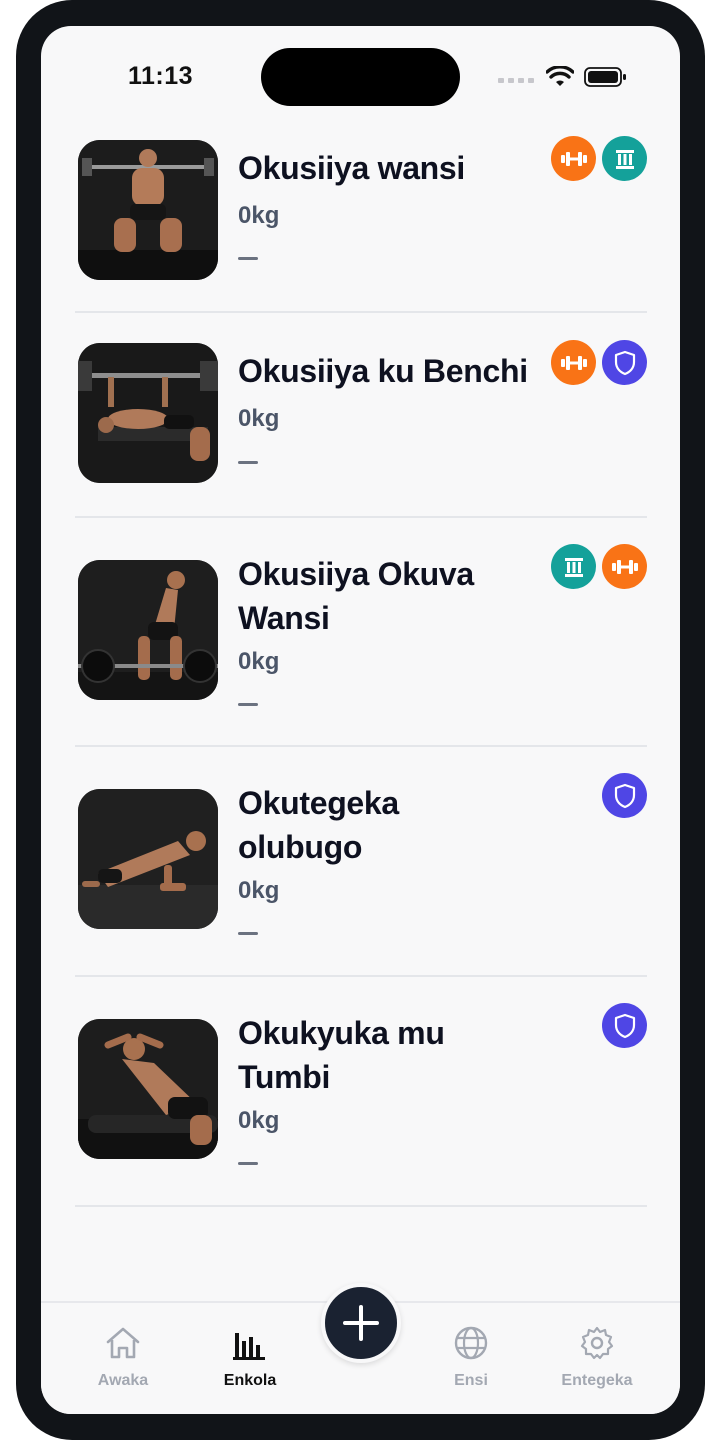  I want to click on exercise-row: Okutegeka olubugo 0kg, so click(361, 862).